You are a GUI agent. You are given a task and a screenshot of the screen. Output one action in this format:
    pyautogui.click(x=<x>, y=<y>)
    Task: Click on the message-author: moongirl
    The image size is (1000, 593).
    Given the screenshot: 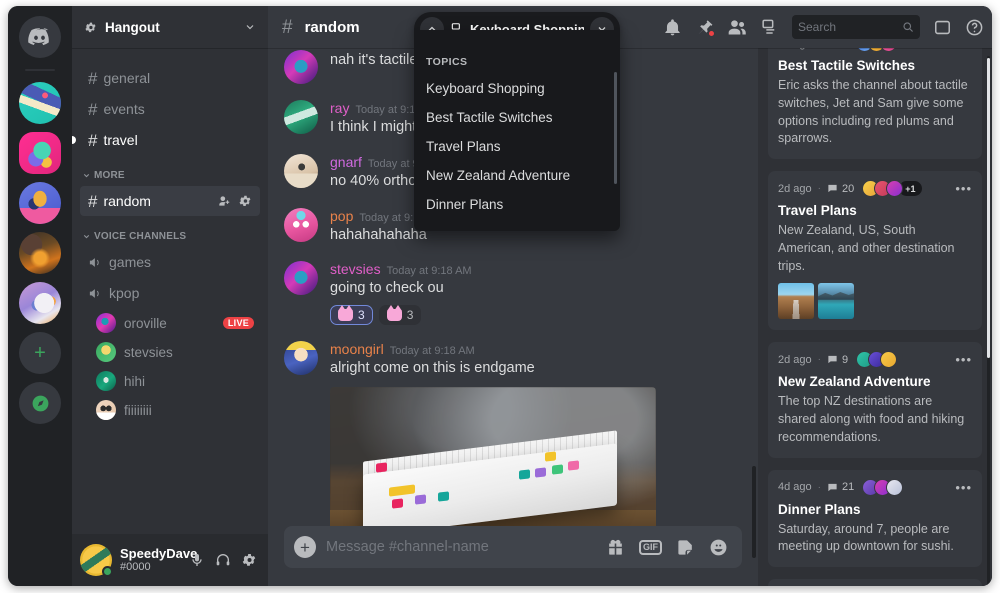 What is the action you would take?
    pyautogui.click(x=357, y=349)
    